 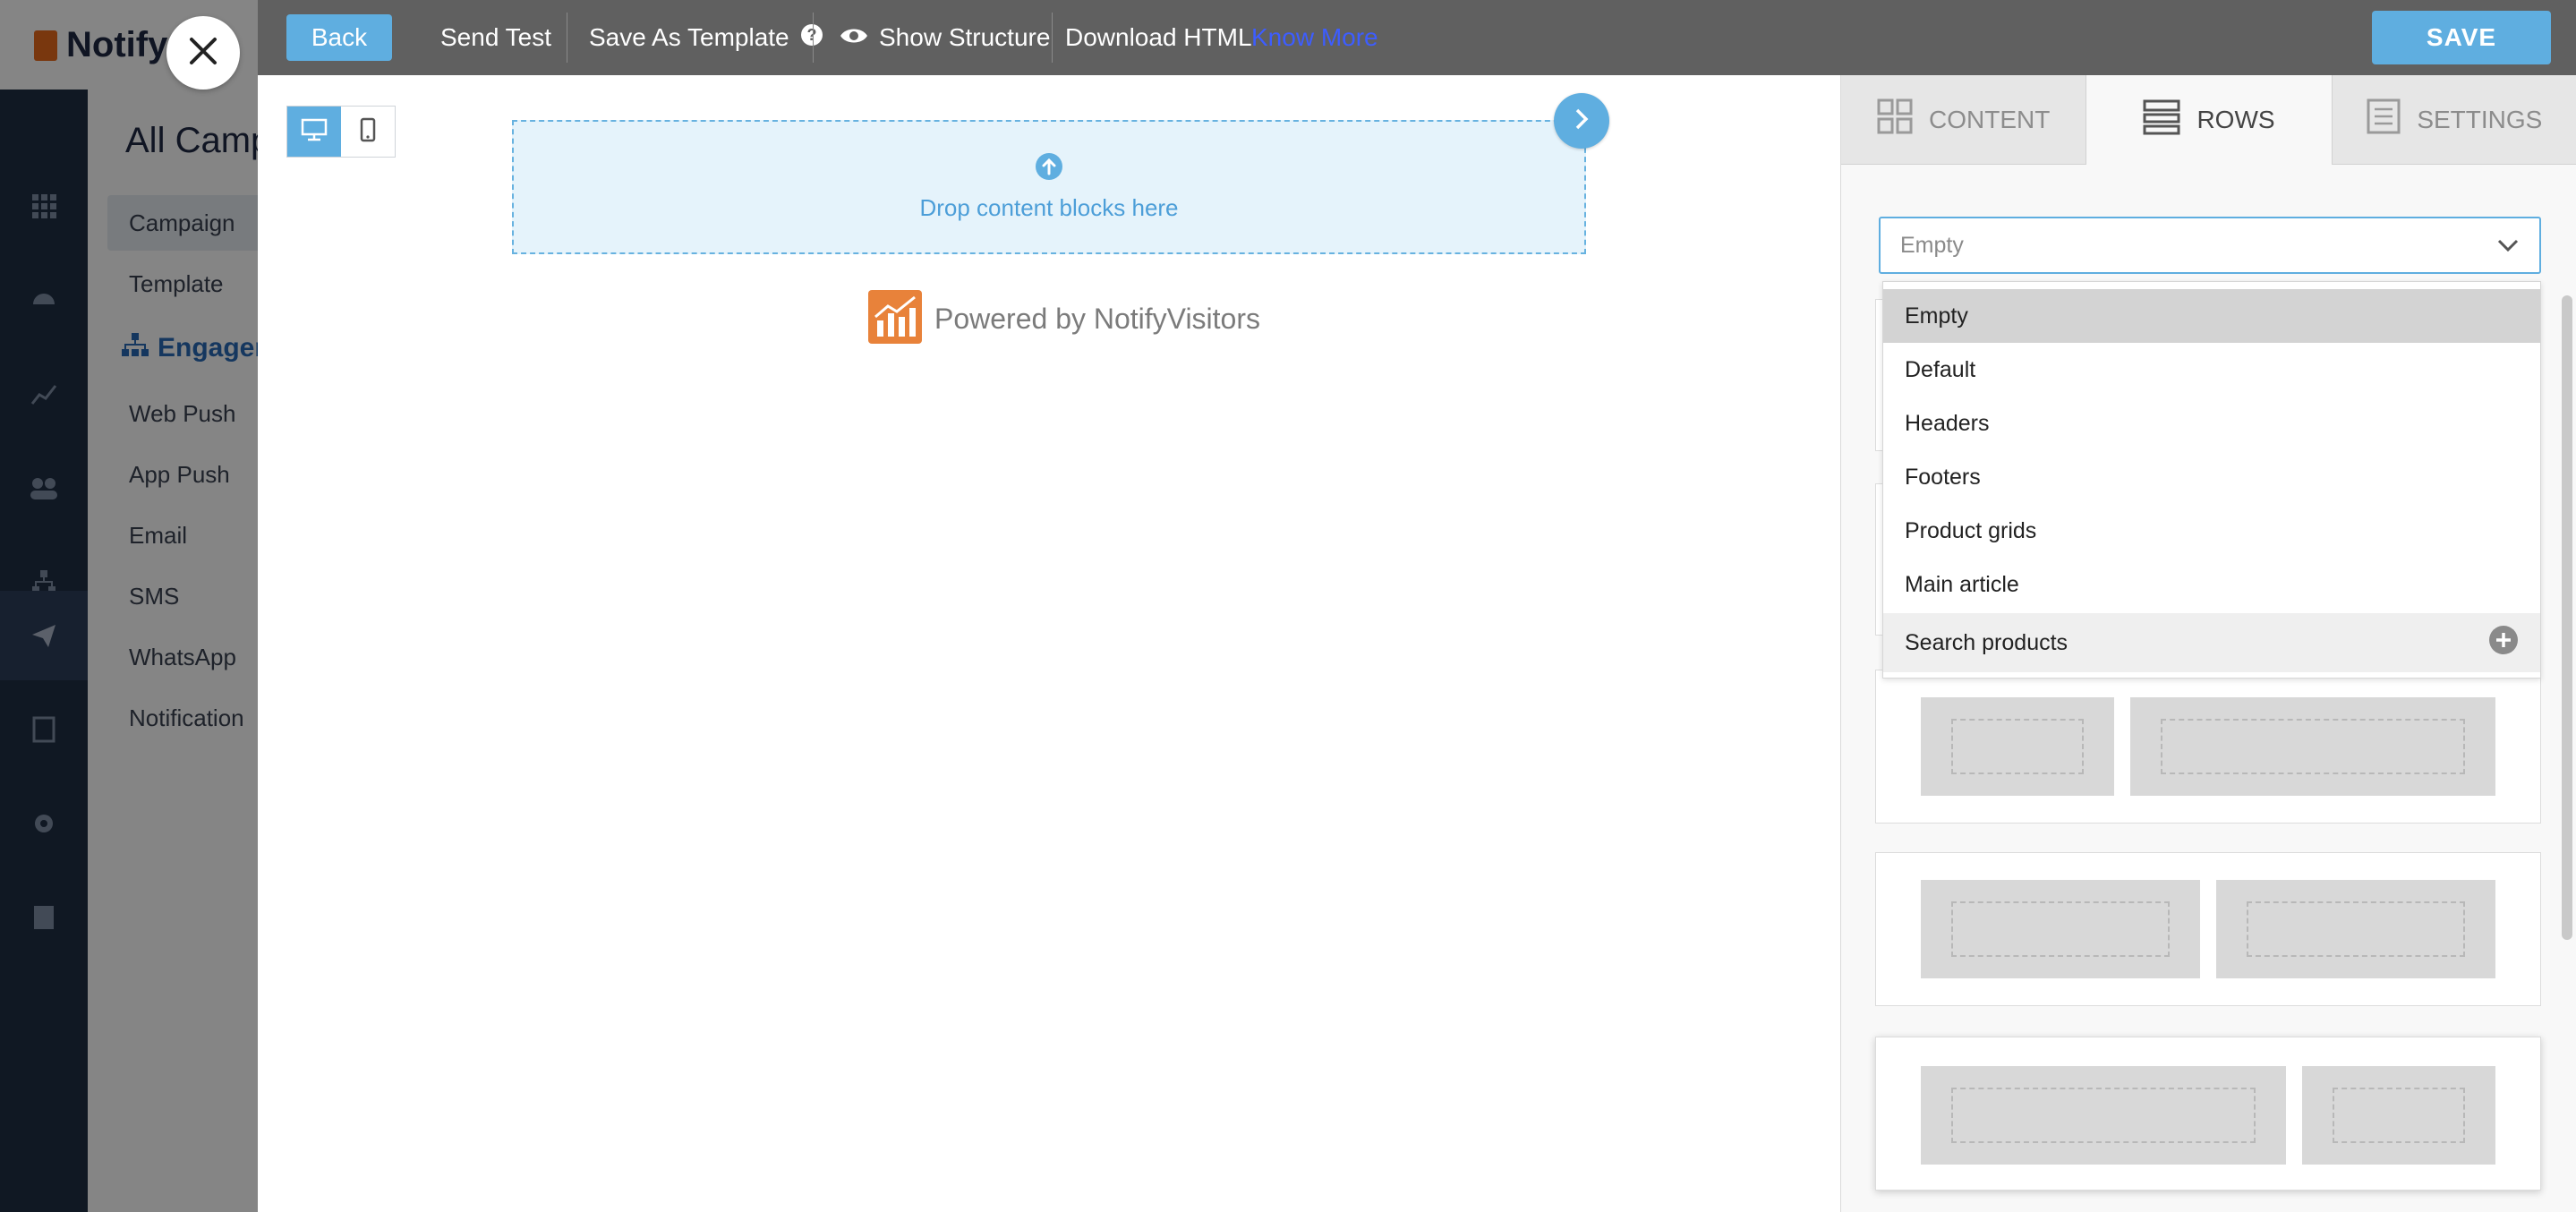 I want to click on eye-icon, so click(x=854, y=37).